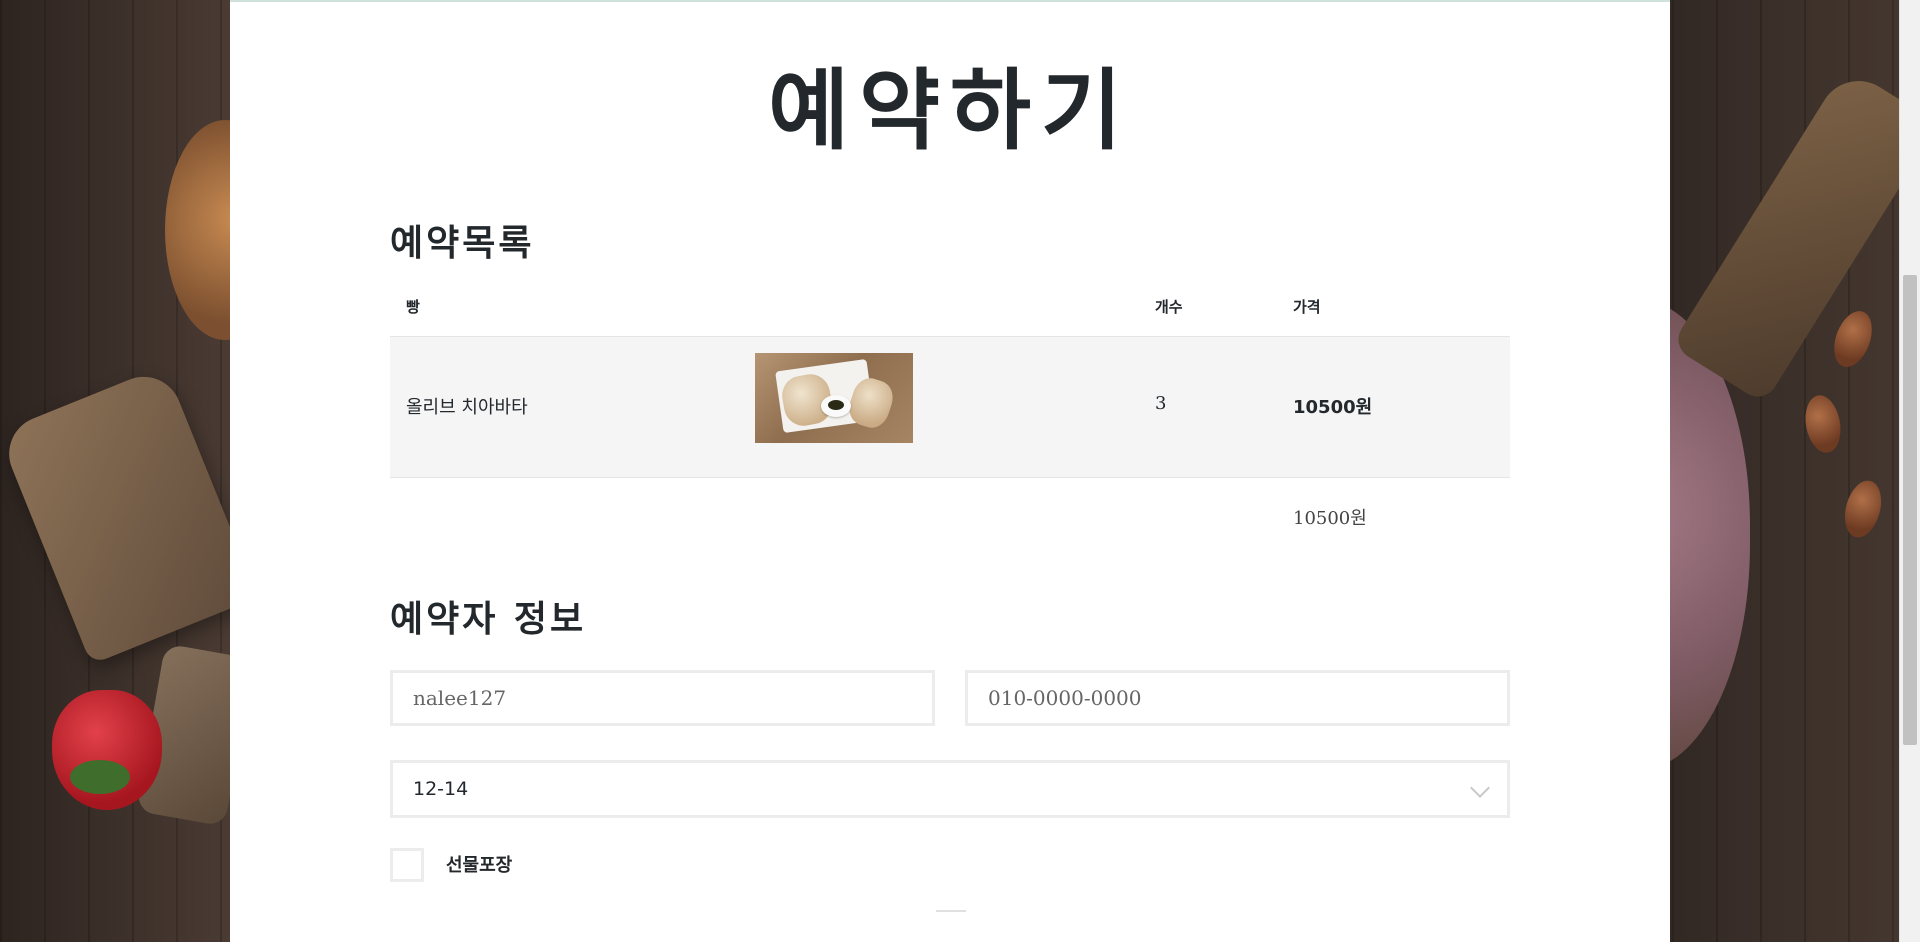 The width and height of the screenshot is (1920, 942). What do you see at coordinates (950, 110) in the screenshot?
I see `page-title: 예약하기` at bounding box center [950, 110].